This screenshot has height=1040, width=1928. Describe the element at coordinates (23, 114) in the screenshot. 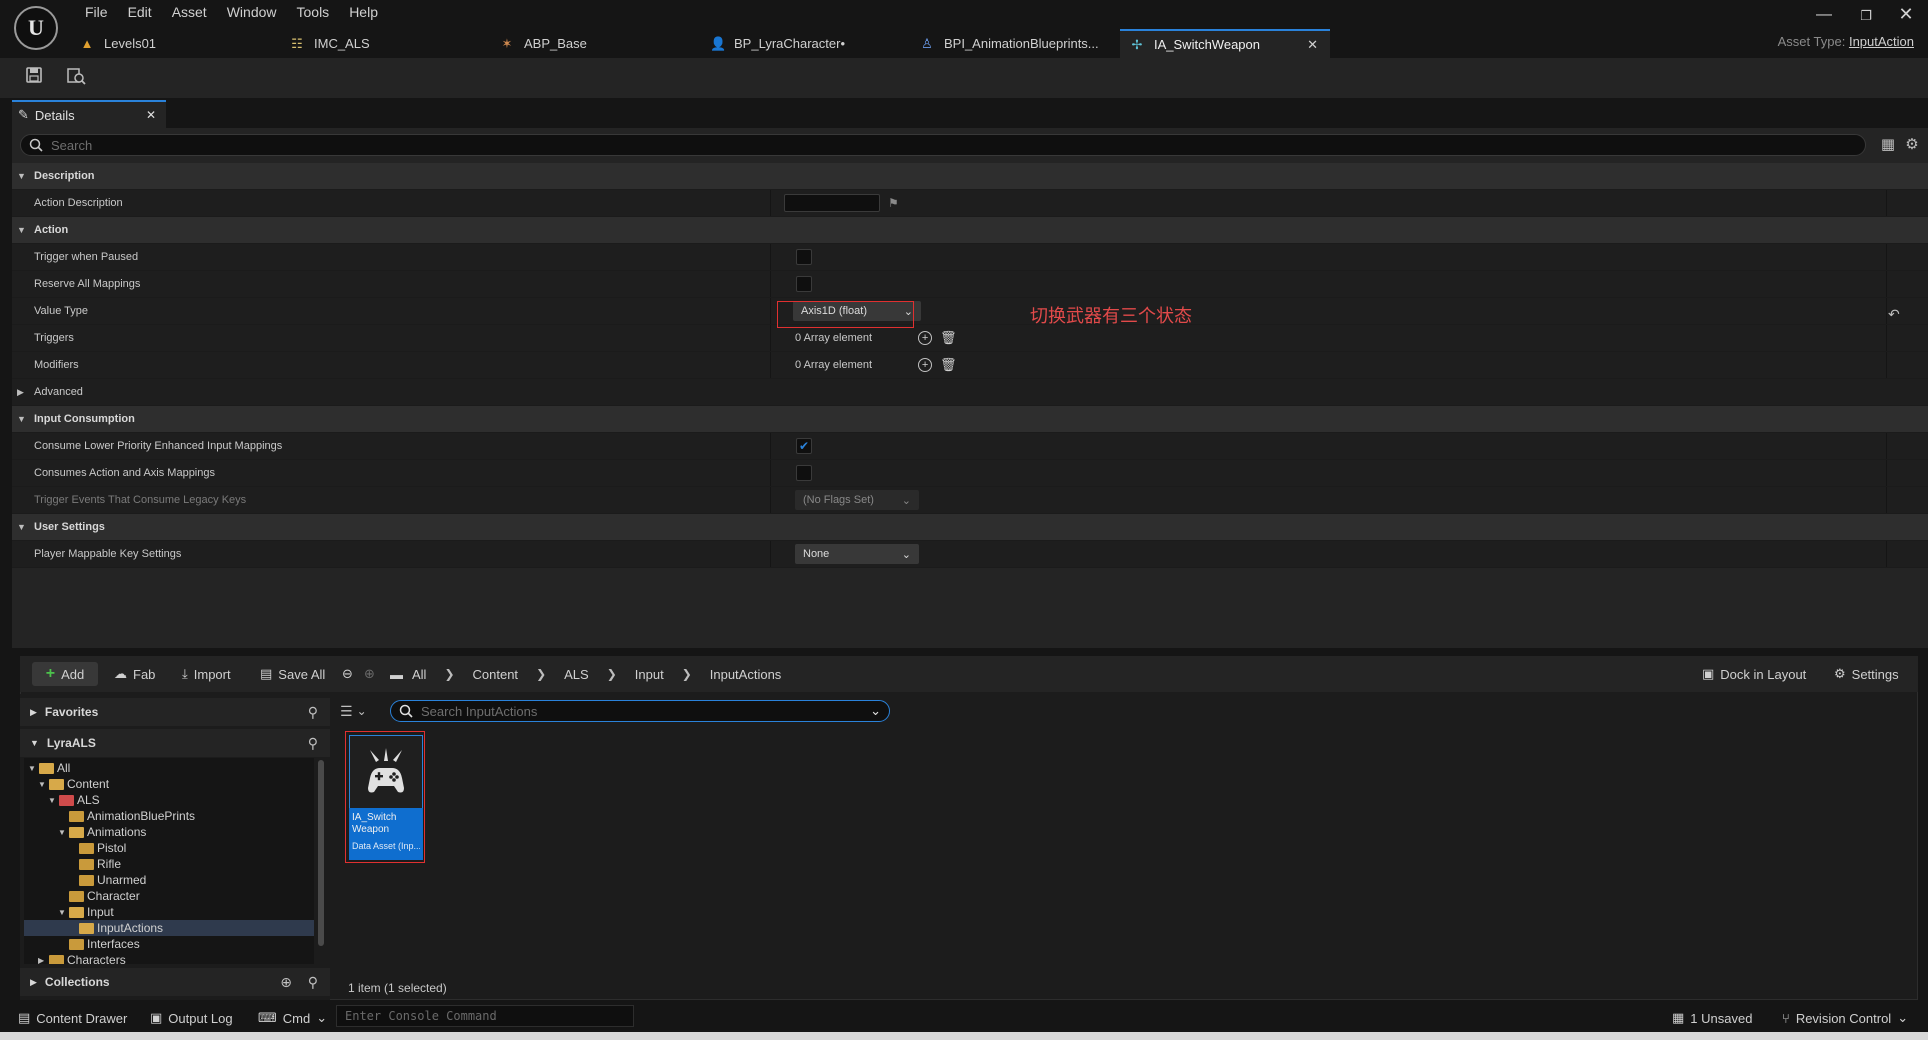

I see `pencil-icon: ✎` at that location.